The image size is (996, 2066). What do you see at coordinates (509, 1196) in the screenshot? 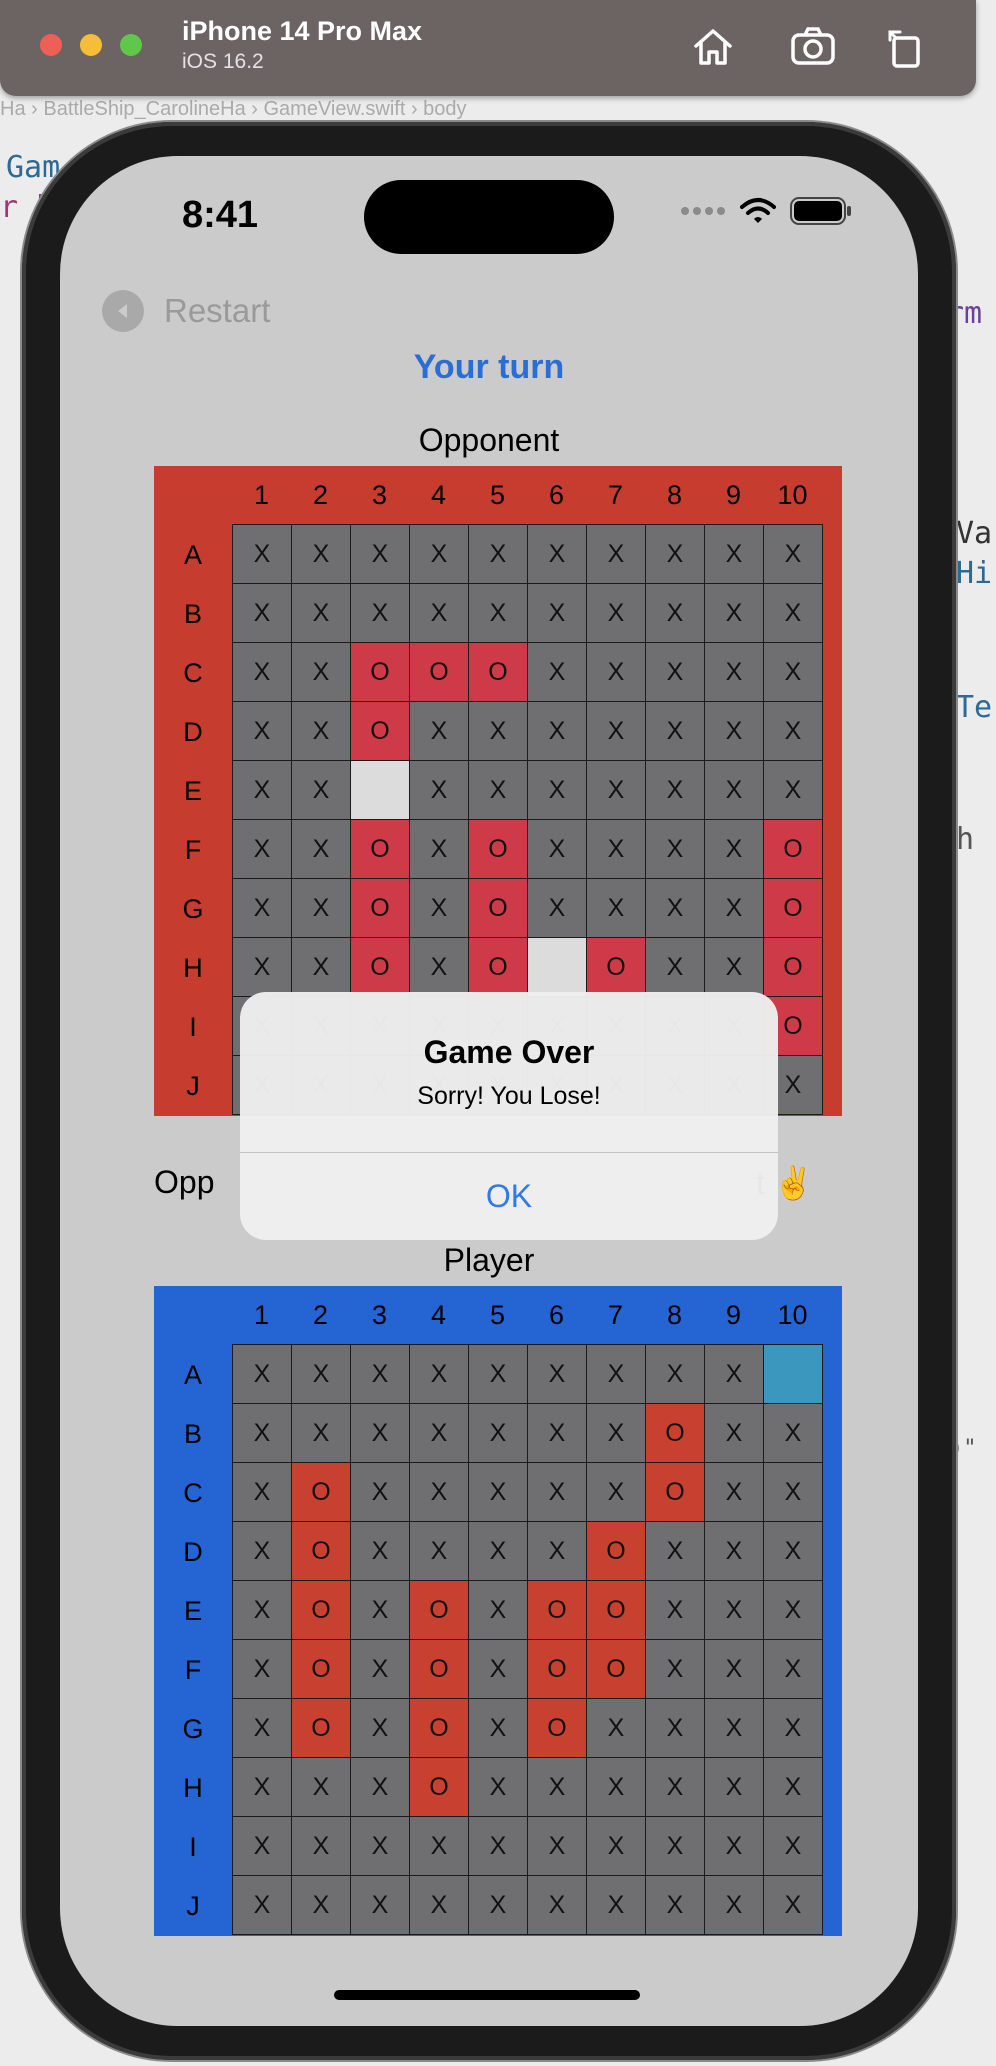
I see `ok-button: OK` at bounding box center [509, 1196].